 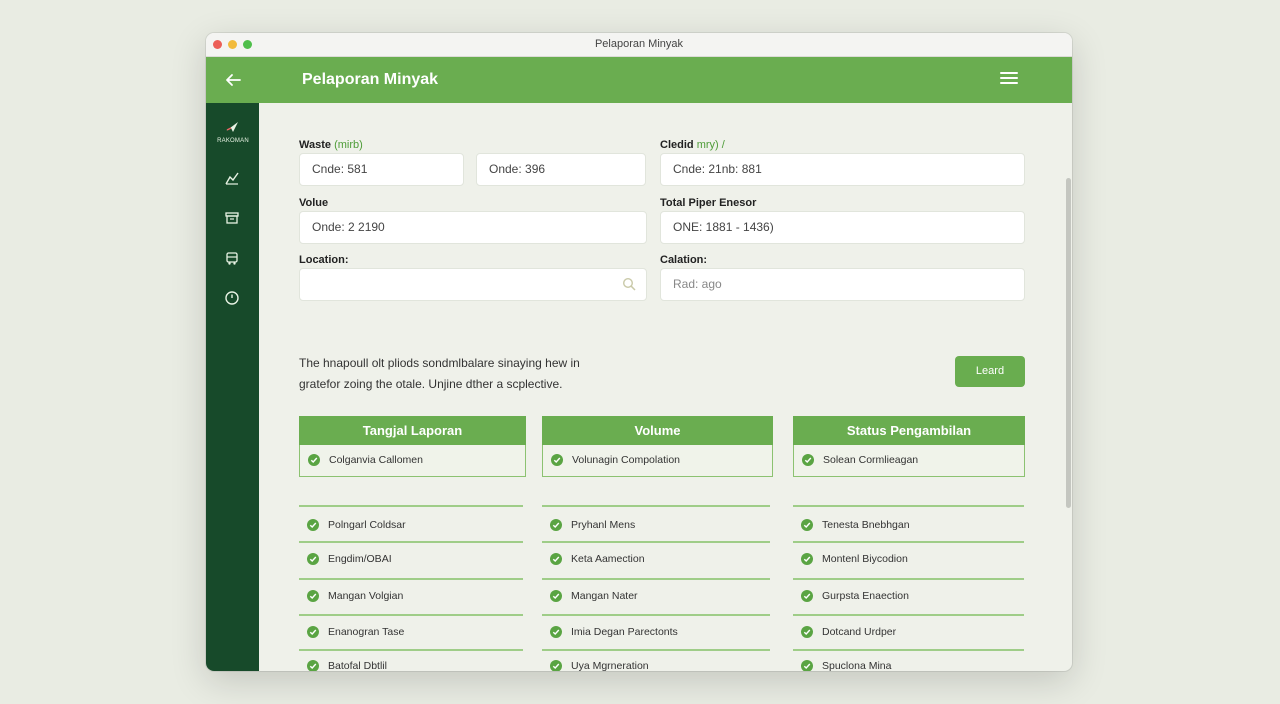 I want to click on list-item-text: Engdim/OBAI, so click(x=360, y=559).